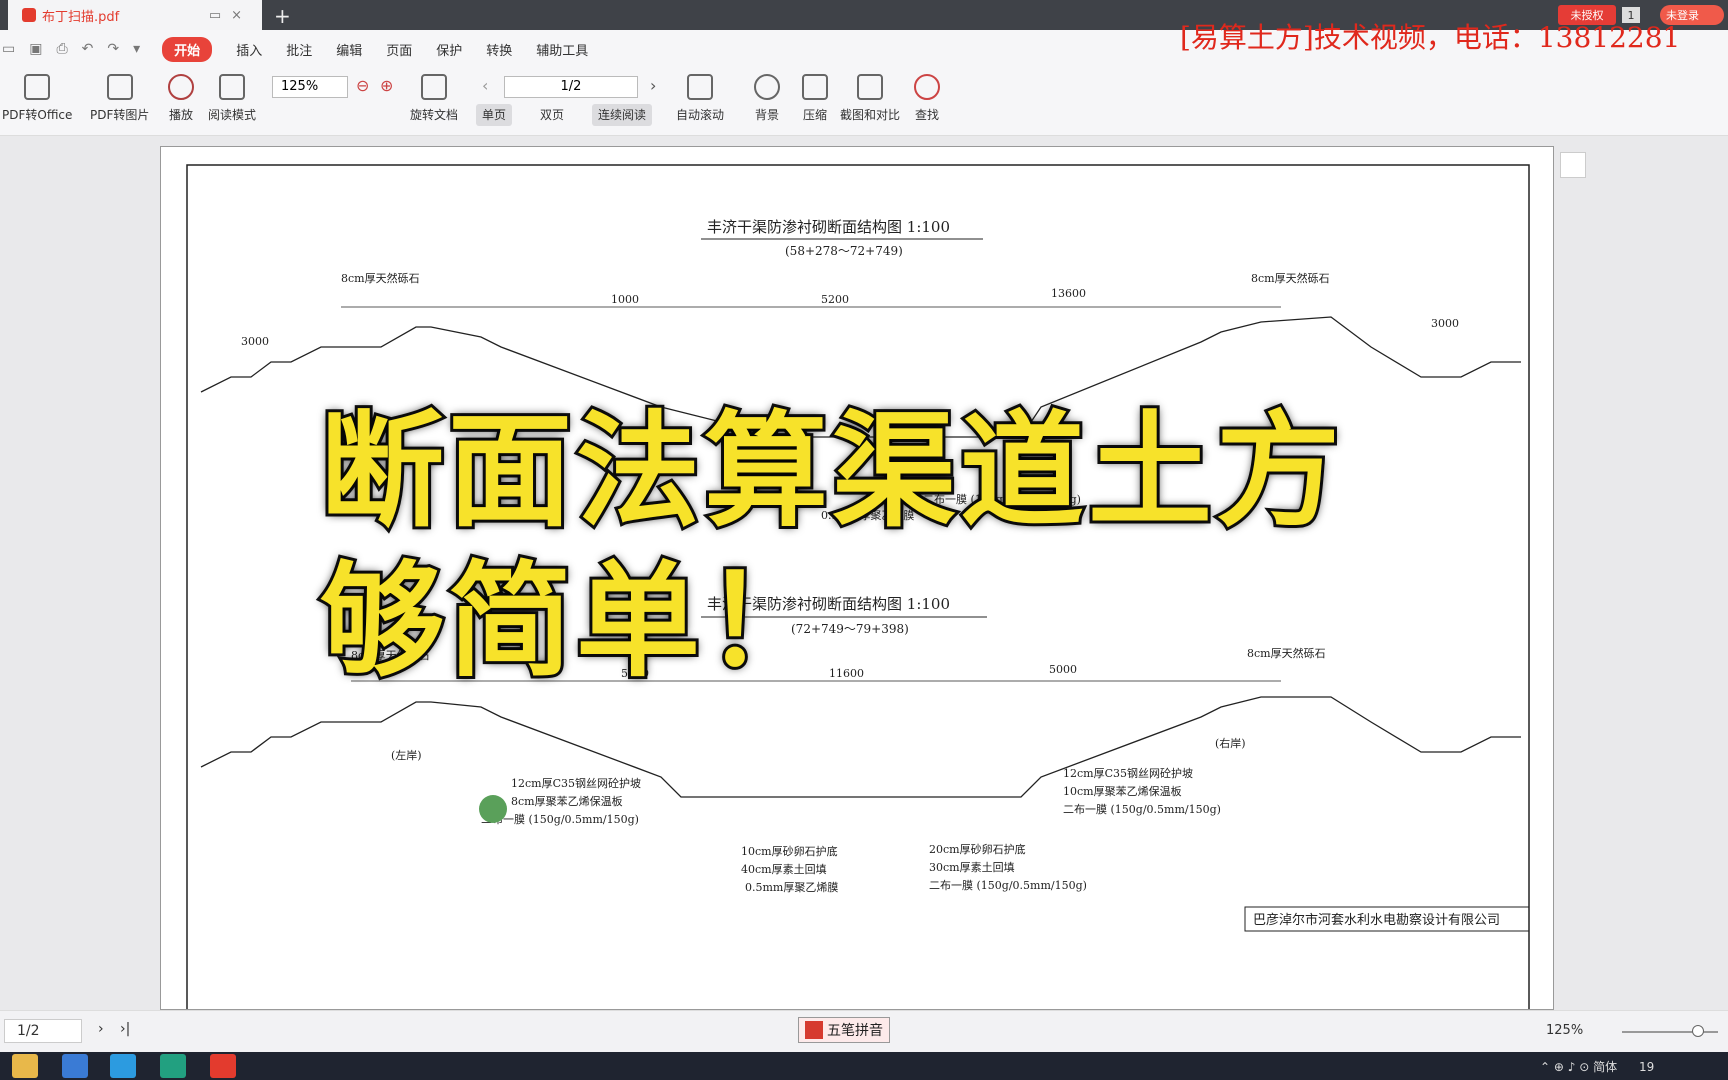 The image size is (1728, 1080). I want to click on play-button: 播放, so click(181, 98).